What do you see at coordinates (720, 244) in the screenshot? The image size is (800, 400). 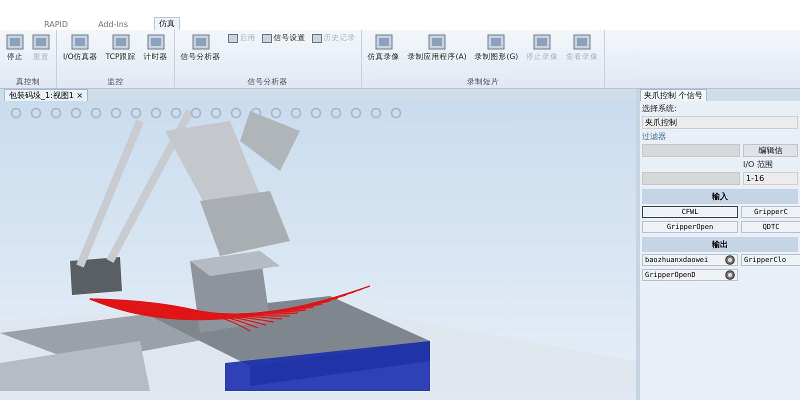 I see `section-header: 输出` at bounding box center [720, 244].